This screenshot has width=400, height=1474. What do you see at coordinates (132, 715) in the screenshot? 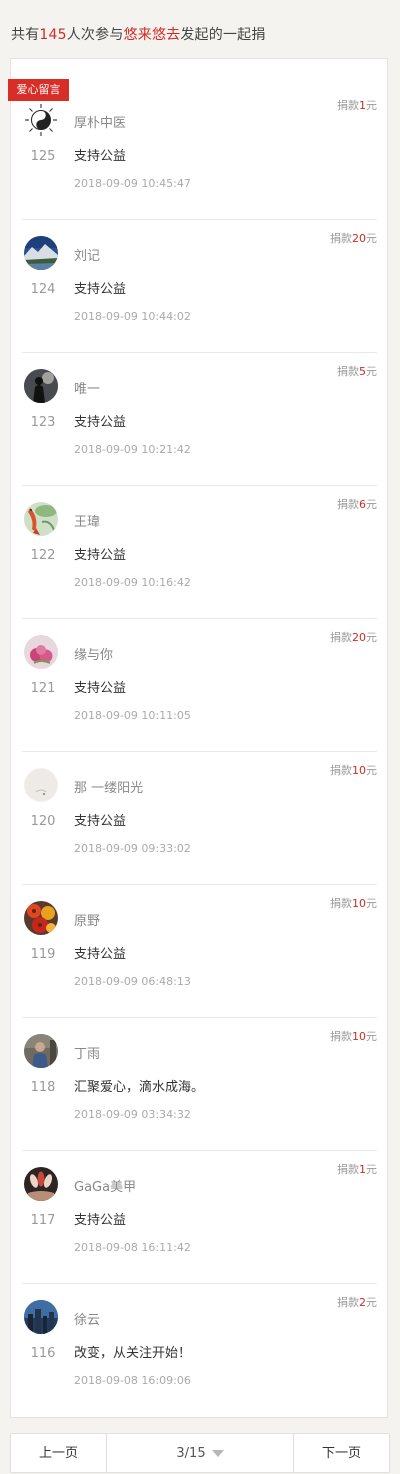
I see `donation-time: 2018-09-09 10:11:05` at bounding box center [132, 715].